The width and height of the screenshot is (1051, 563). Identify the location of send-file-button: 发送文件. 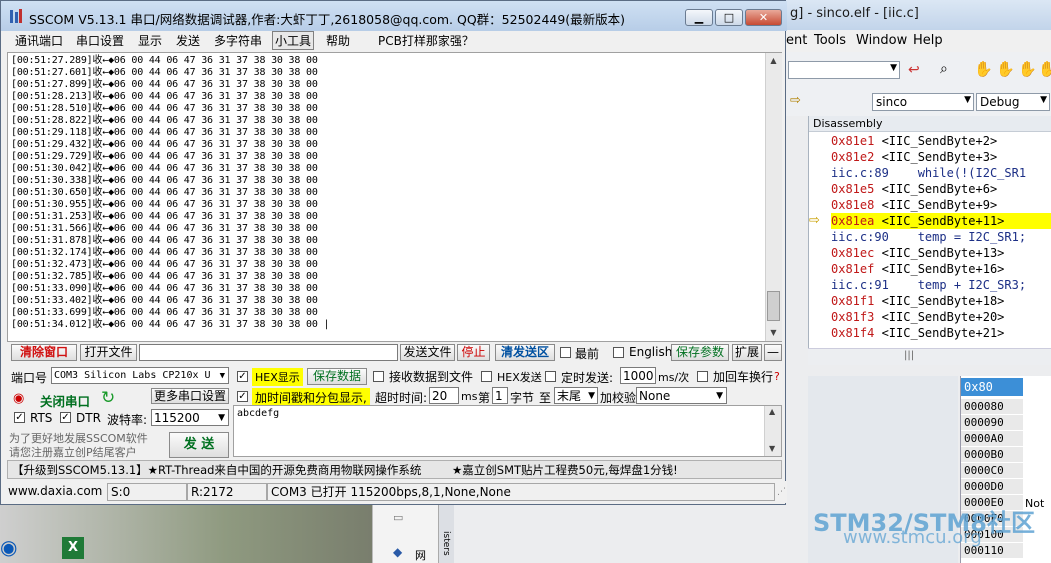
(427, 352).